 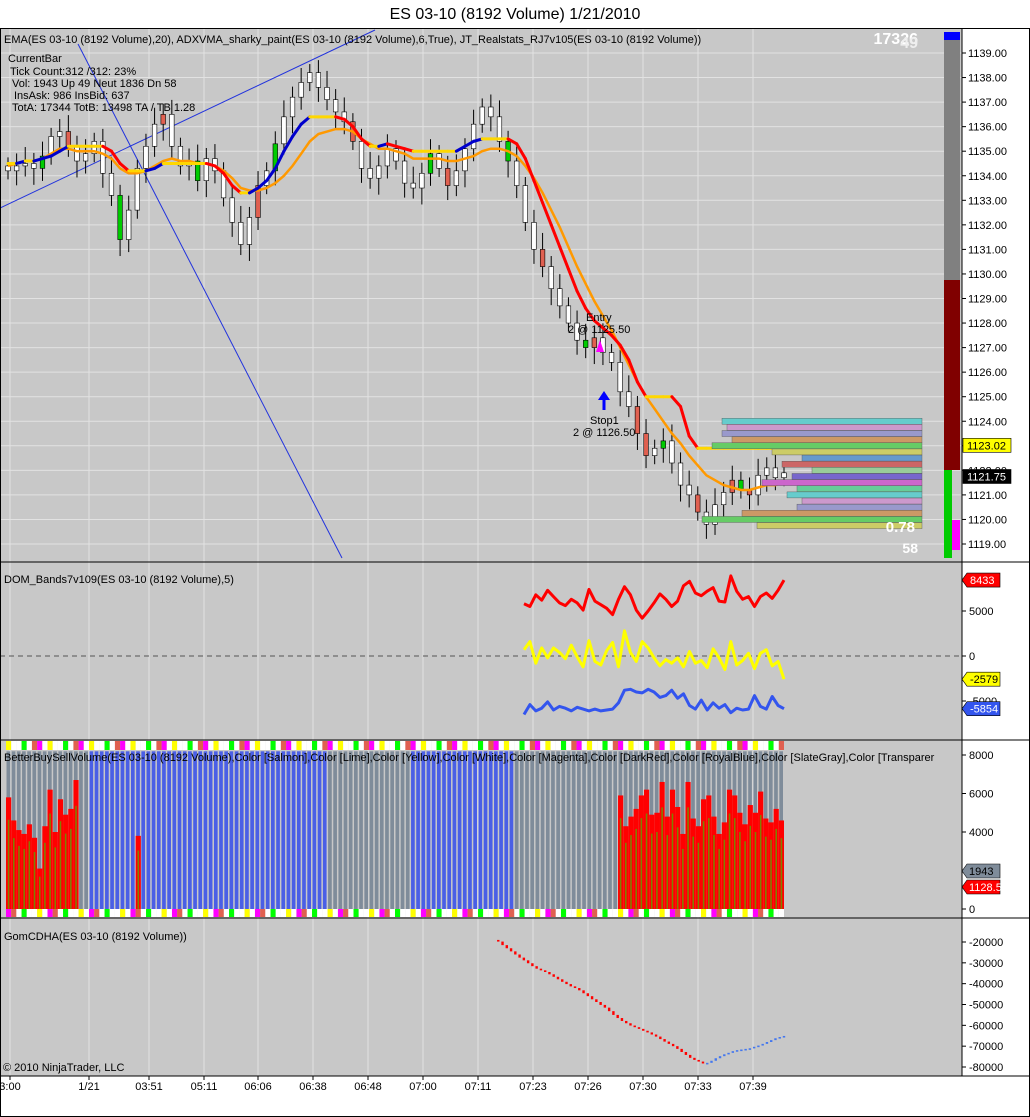 I want to click on strength-bar-magenta, so click(x=956, y=535).